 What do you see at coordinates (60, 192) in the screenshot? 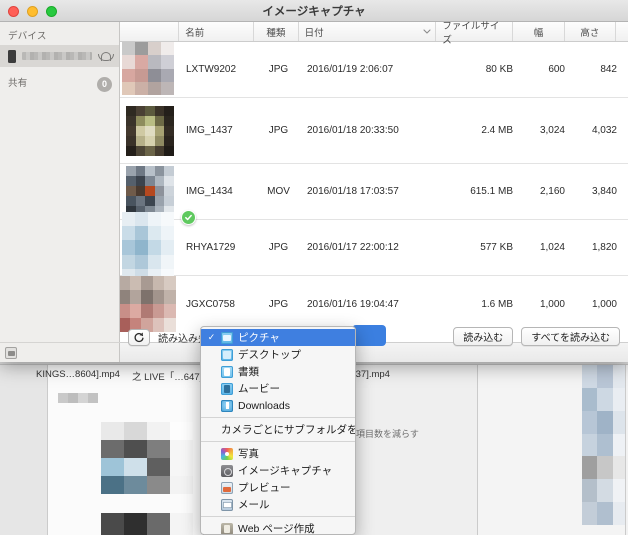
I see `sidebar: デバイス 共有 0` at bounding box center [60, 192].